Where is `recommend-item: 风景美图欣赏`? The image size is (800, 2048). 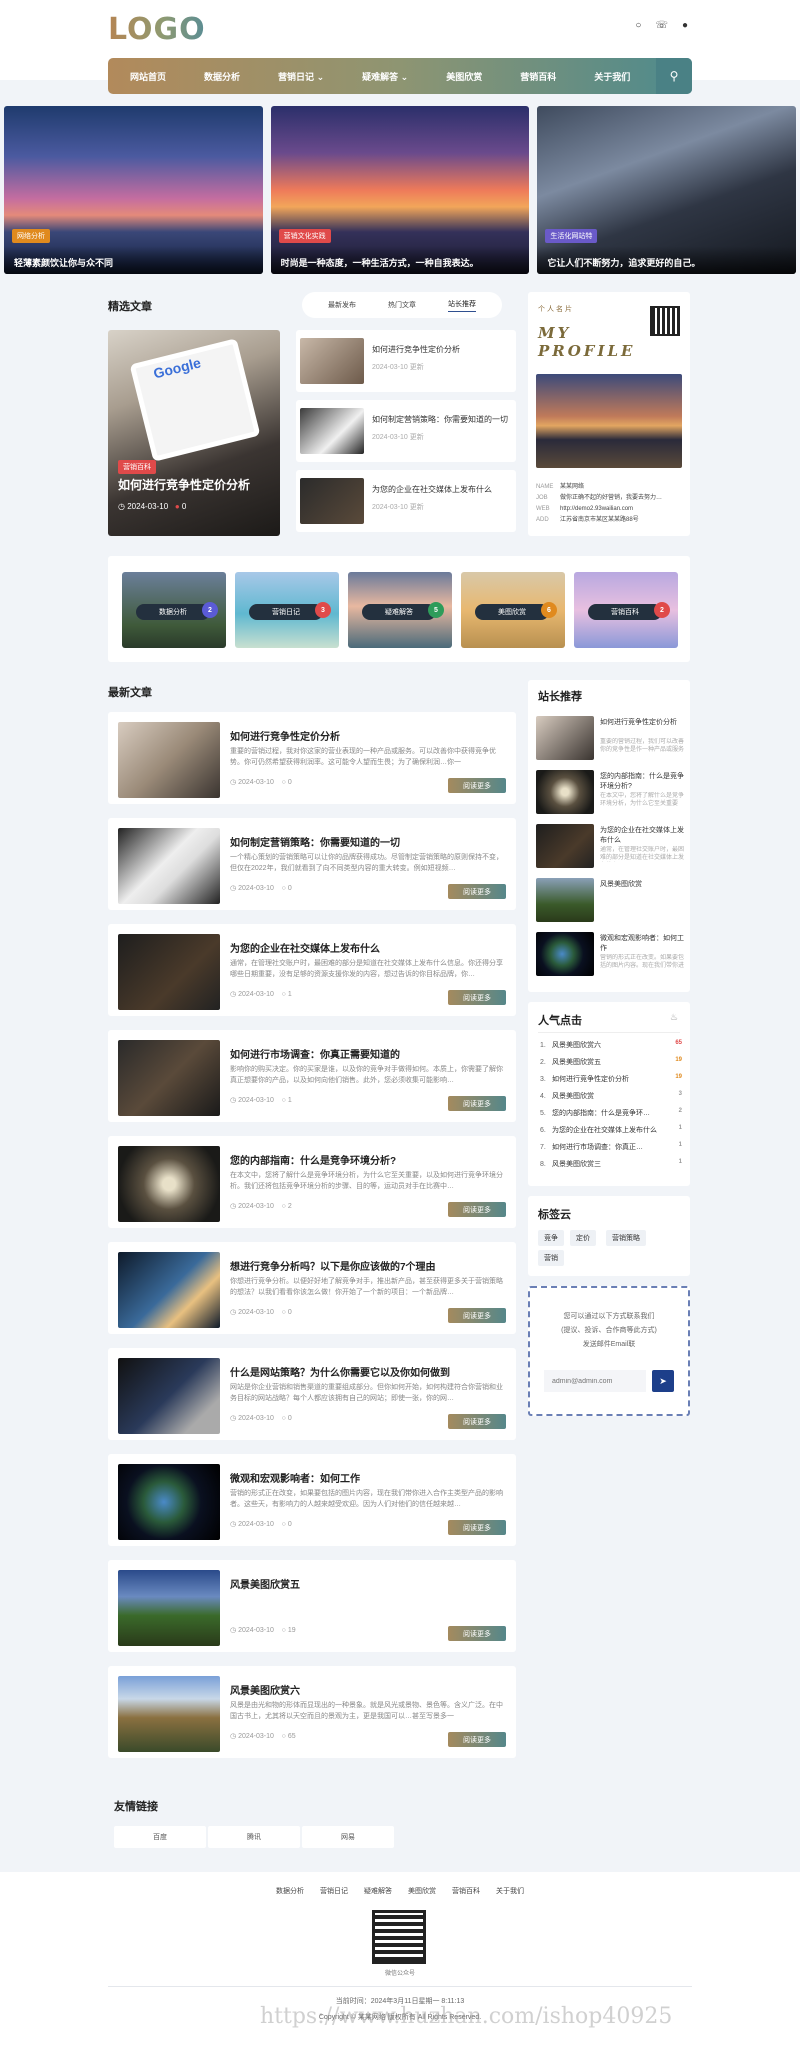 recommend-item: 风景美图欣赏 is located at coordinates (611, 900).